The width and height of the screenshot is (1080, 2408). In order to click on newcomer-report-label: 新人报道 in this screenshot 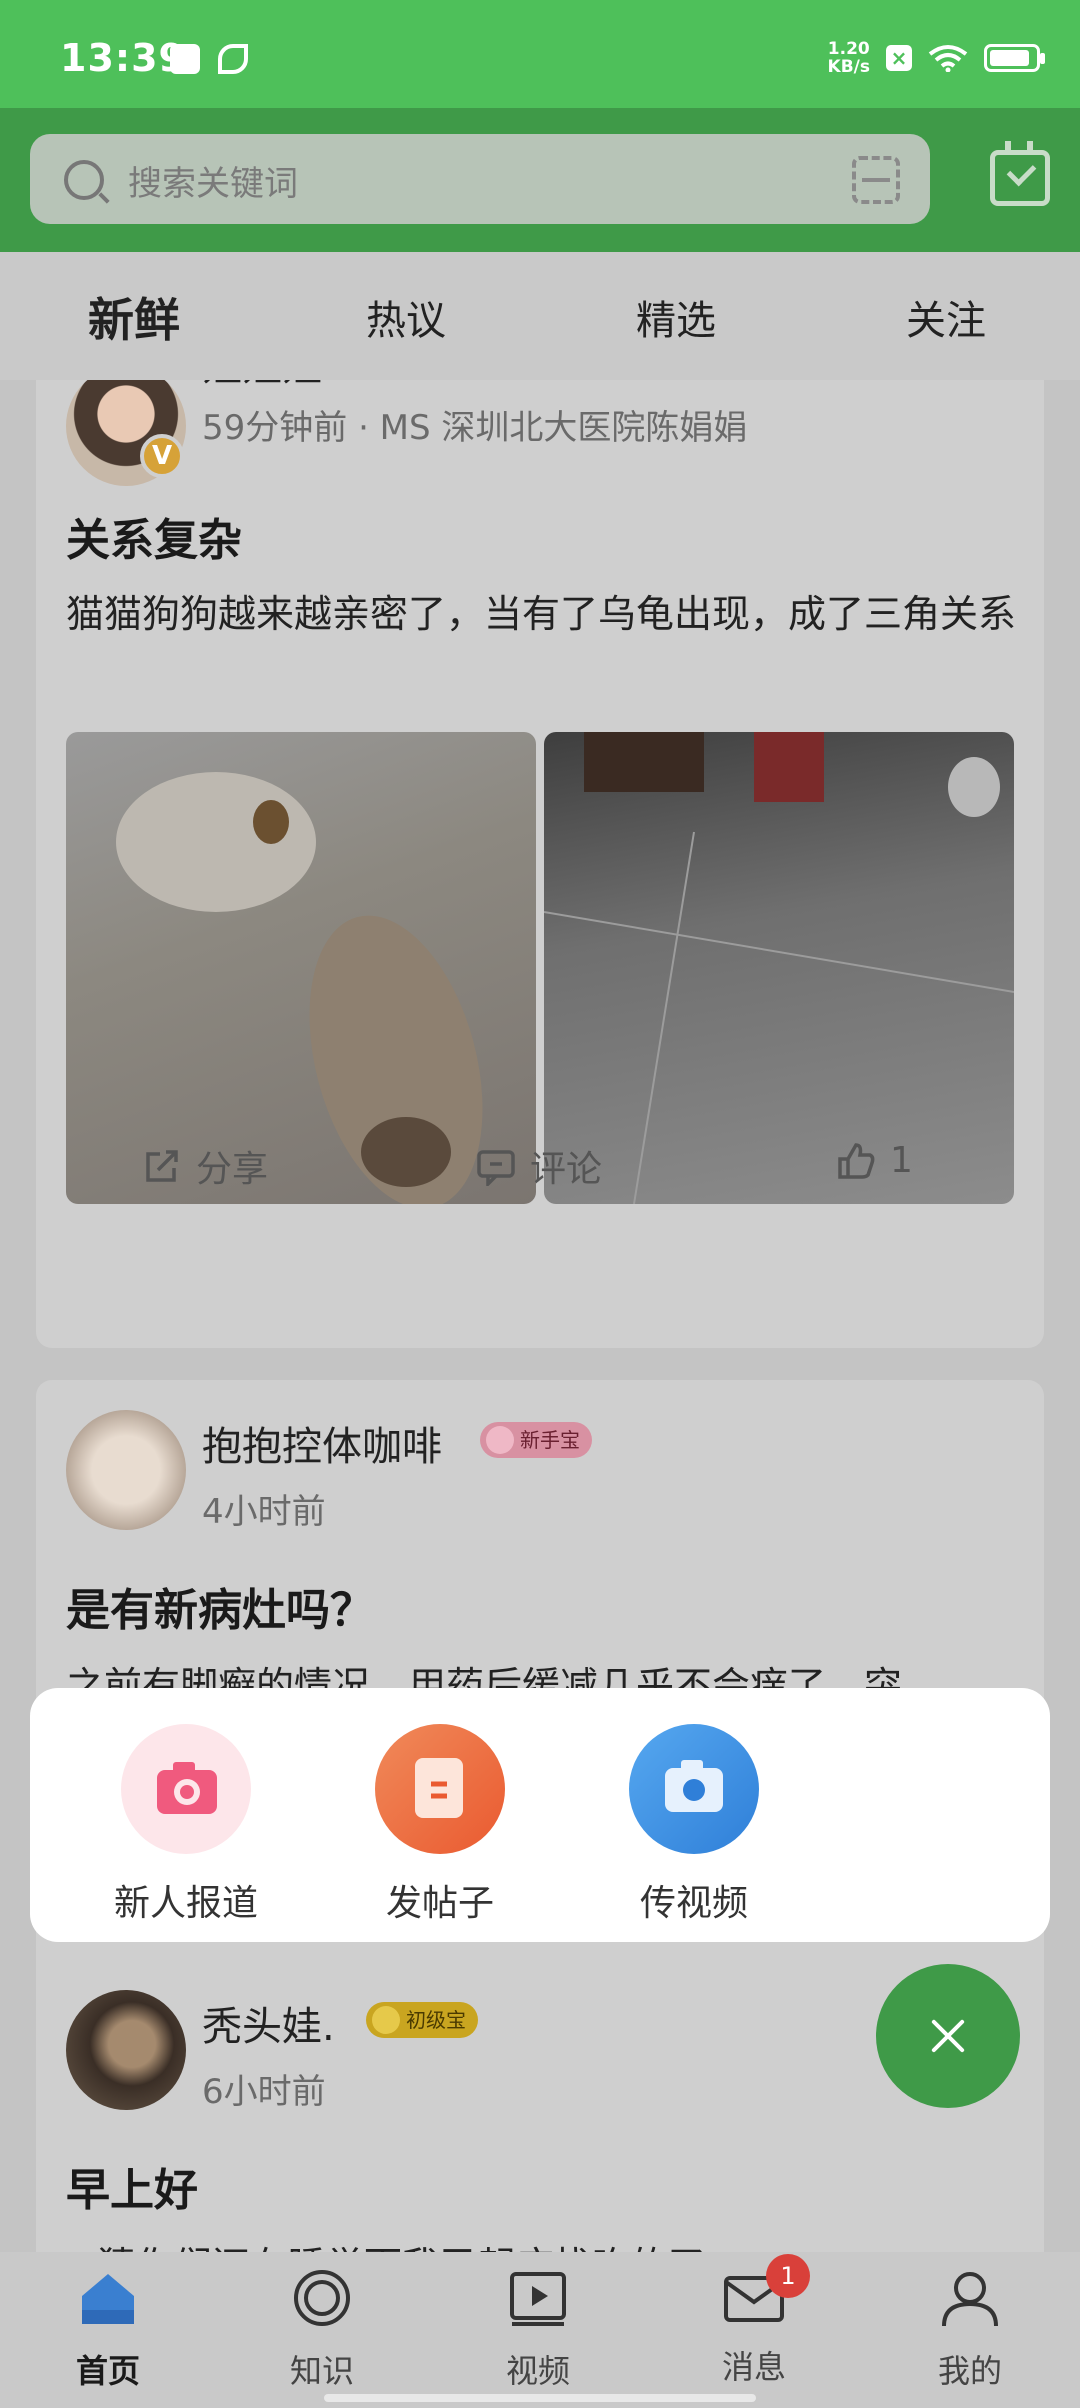, I will do `click(185, 1903)`.